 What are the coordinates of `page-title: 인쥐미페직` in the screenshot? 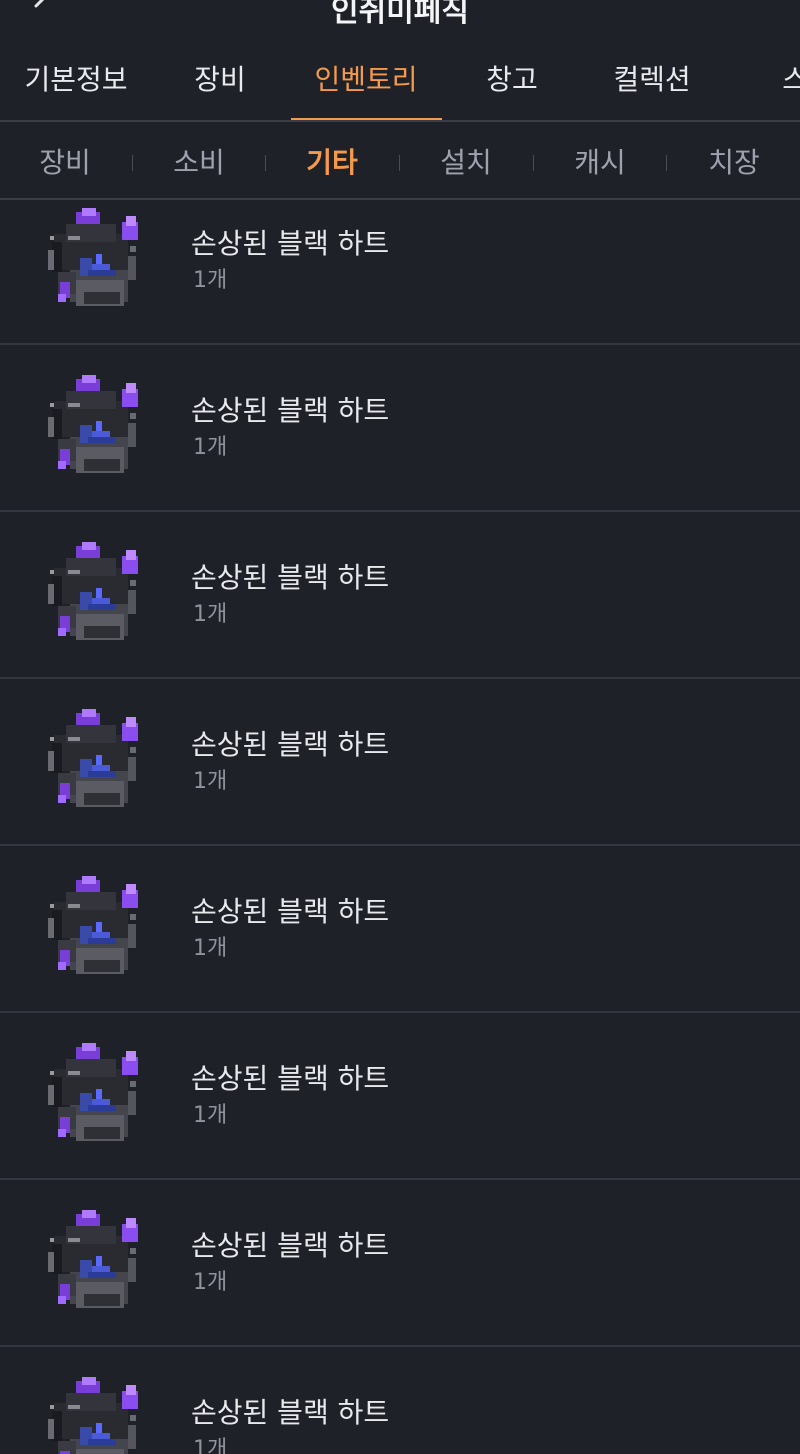 It's located at (400, 14).